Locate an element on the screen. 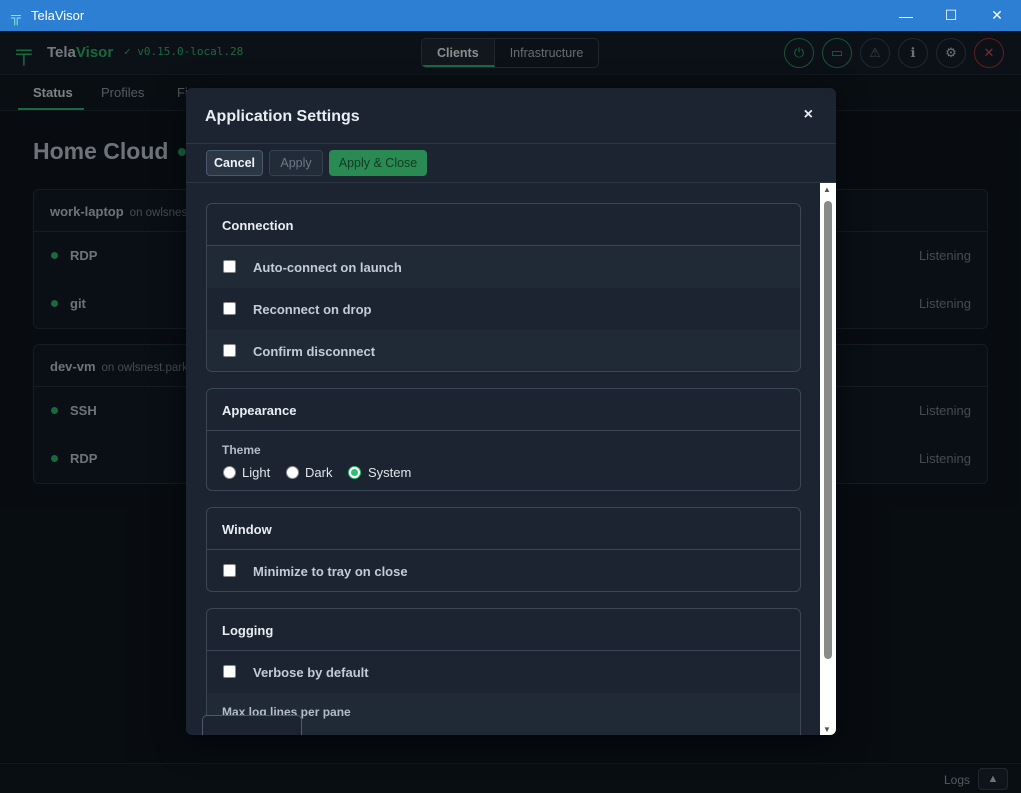 This screenshot has width=1021, height=793. section-window: Window Minimize to tray on close is located at coordinates (503, 549).